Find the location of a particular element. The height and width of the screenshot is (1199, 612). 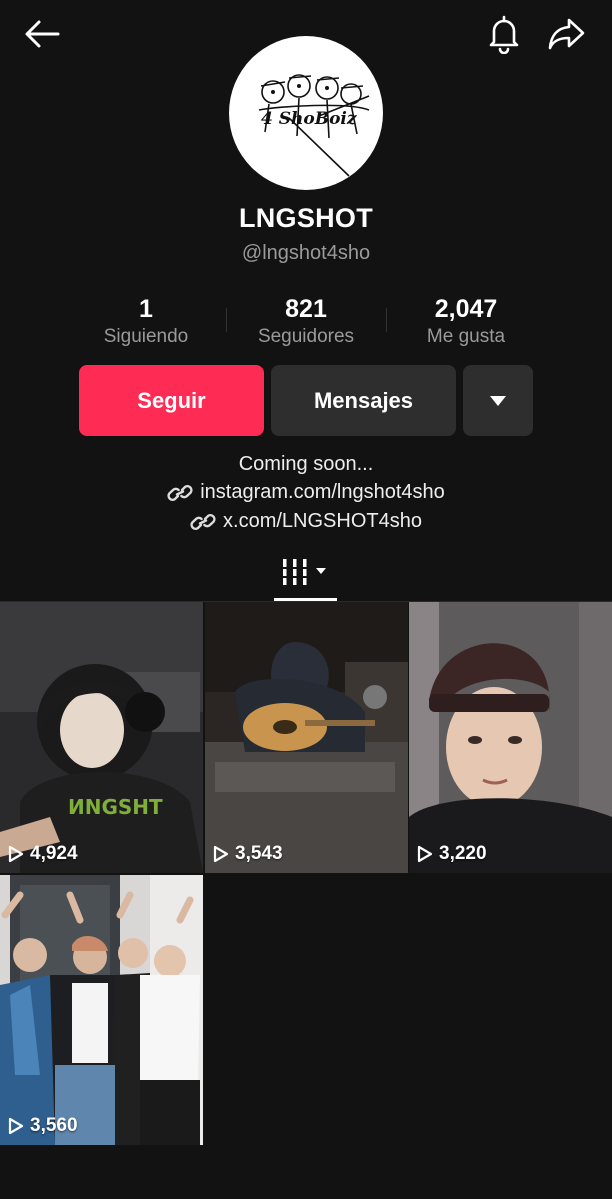

avatar: 4 ShoBoiz is located at coordinates (306, 113).